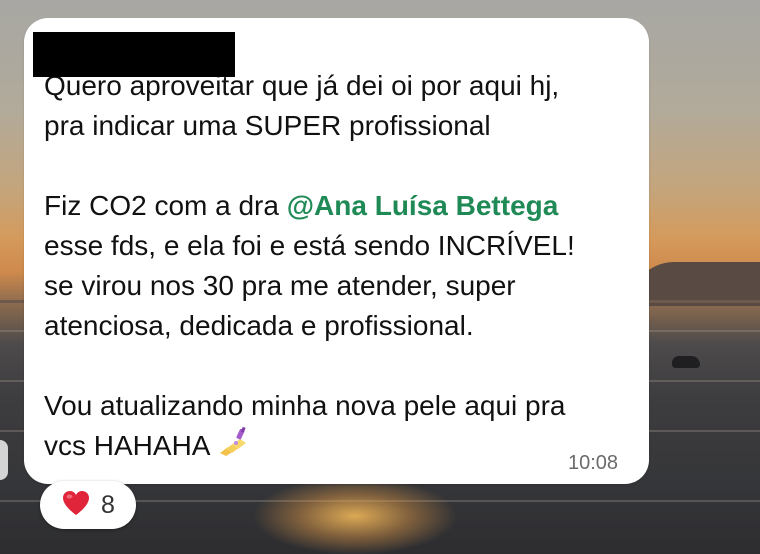  What do you see at coordinates (280, 285) in the screenshot?
I see `message-line: se virou nos 30 pra me atender, super` at bounding box center [280, 285].